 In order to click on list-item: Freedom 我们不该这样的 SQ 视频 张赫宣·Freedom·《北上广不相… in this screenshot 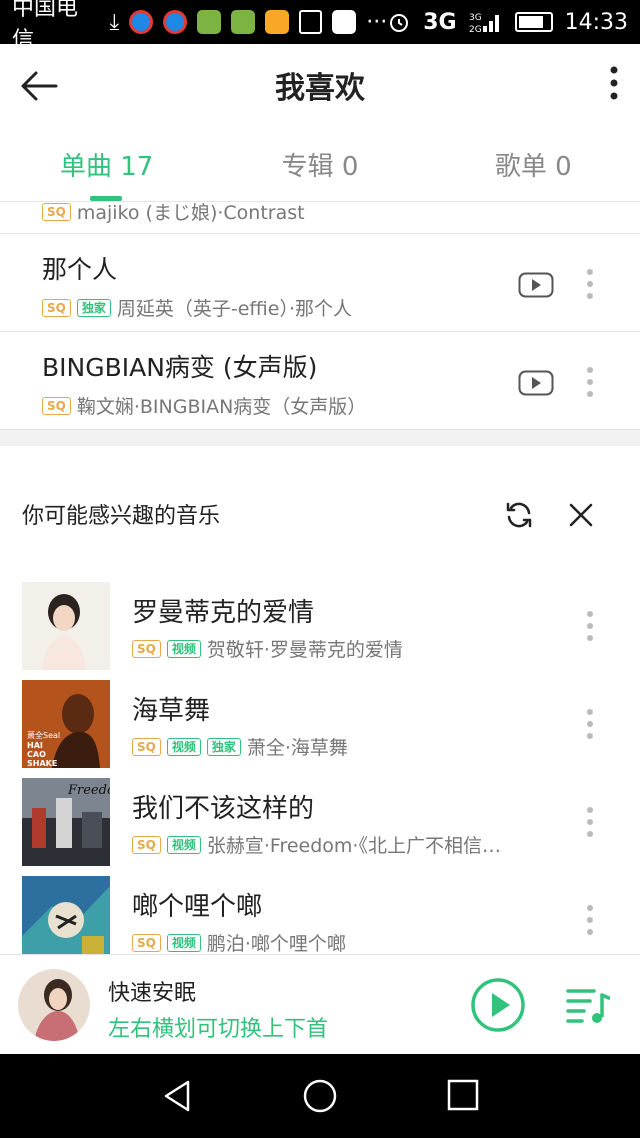, I will do `click(320, 825)`.